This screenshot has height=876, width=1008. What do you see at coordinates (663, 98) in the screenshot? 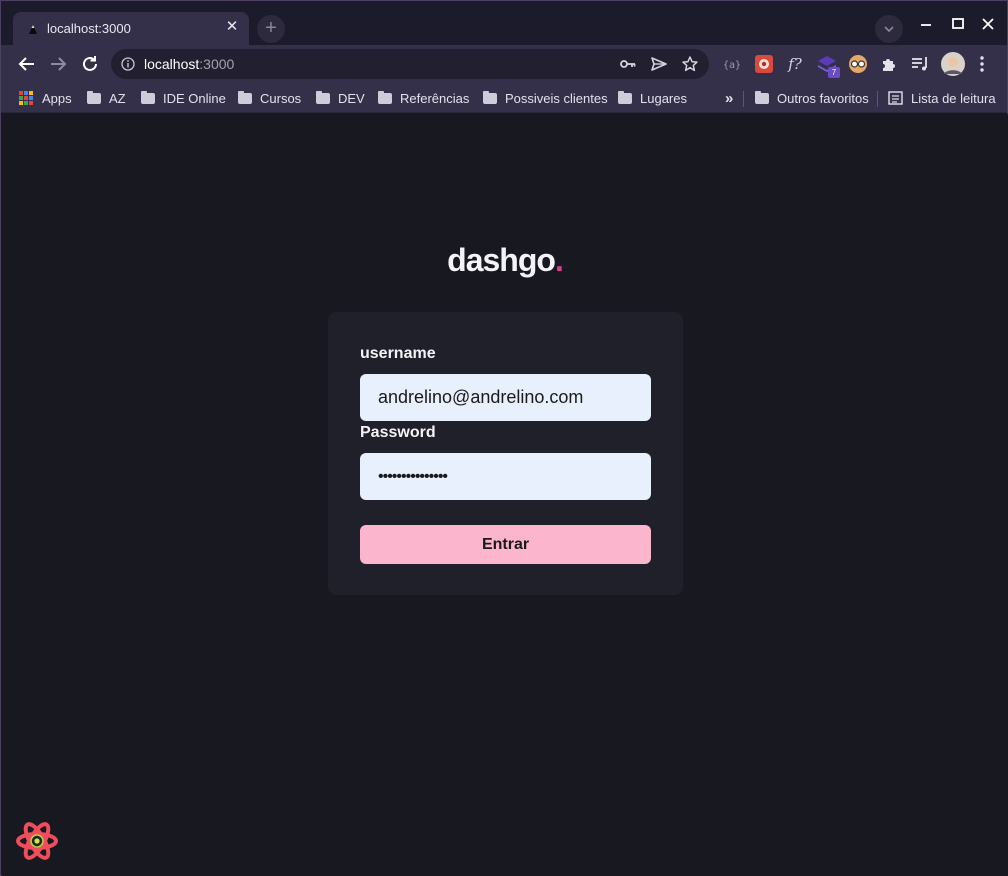
I see `bookmark-label: Lugares` at bounding box center [663, 98].